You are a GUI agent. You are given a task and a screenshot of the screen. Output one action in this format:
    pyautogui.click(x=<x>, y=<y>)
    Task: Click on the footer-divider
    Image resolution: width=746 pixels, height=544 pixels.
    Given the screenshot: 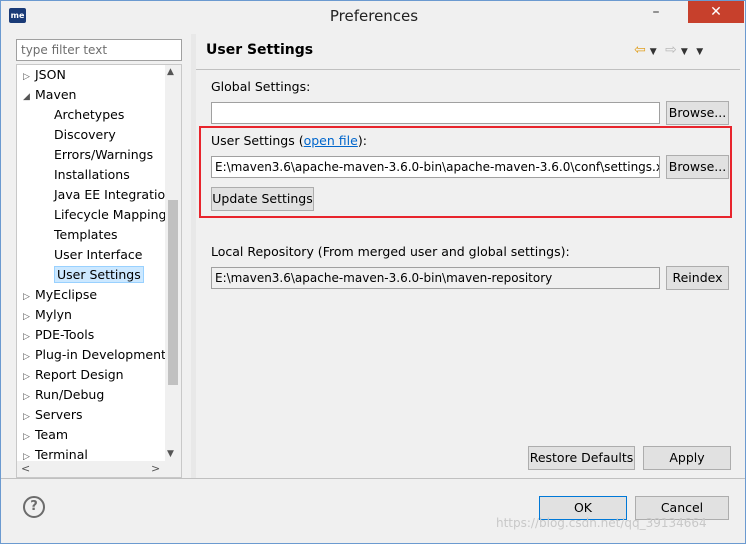 What is the action you would take?
    pyautogui.click(x=373, y=478)
    